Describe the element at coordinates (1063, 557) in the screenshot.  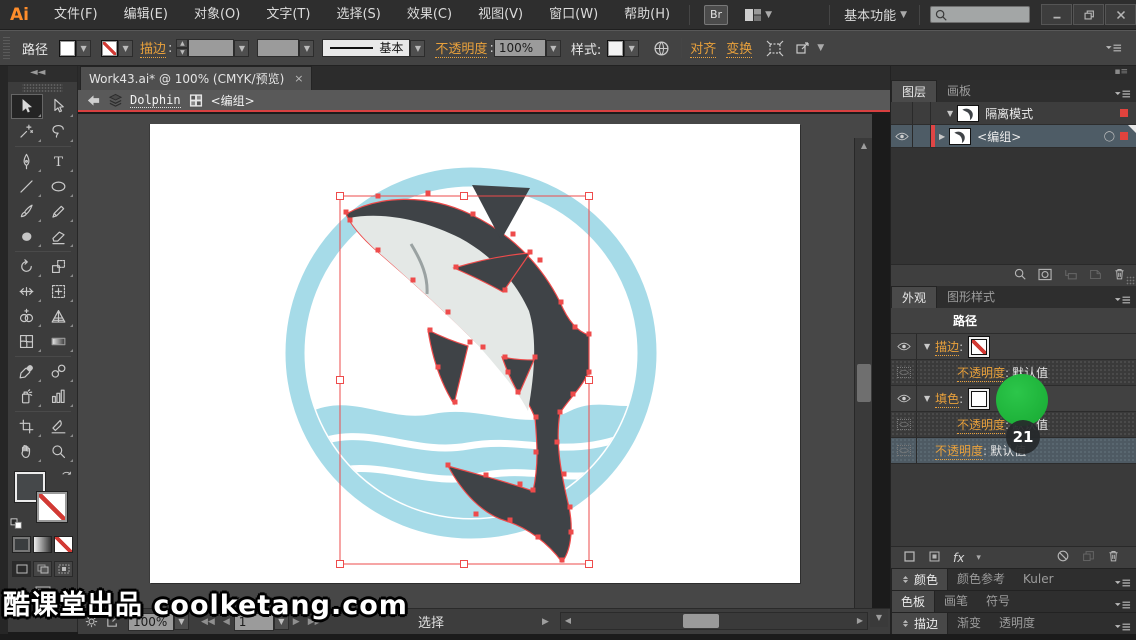
I see `clear-appearance-button` at that location.